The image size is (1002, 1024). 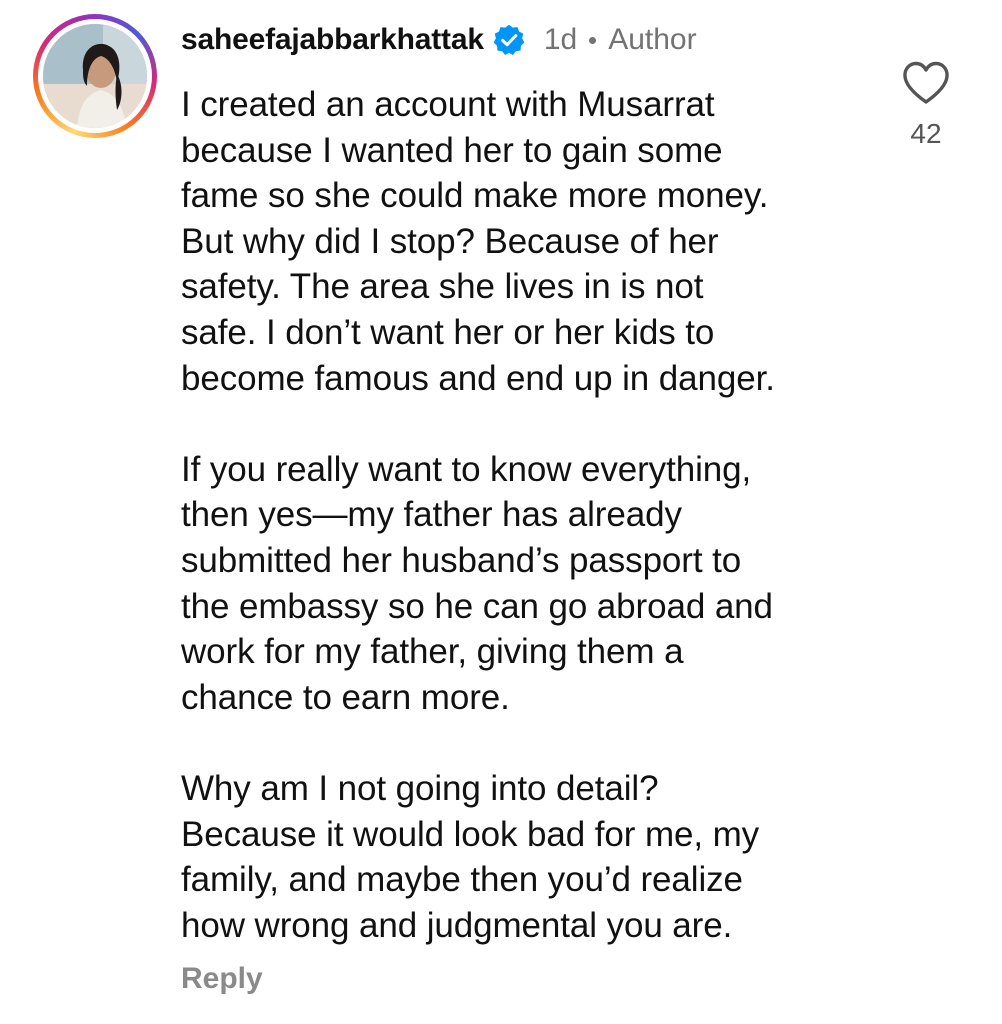 I want to click on reply-button: Reply, so click(x=222, y=979).